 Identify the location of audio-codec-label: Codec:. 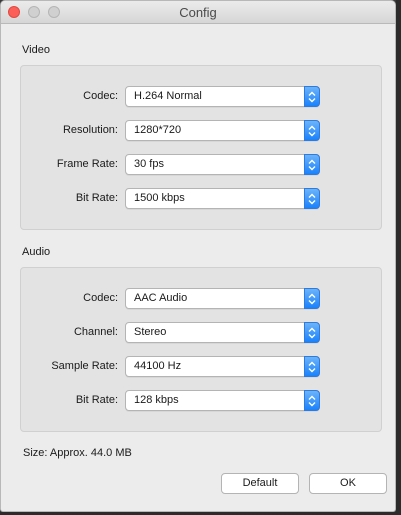
(100, 298).